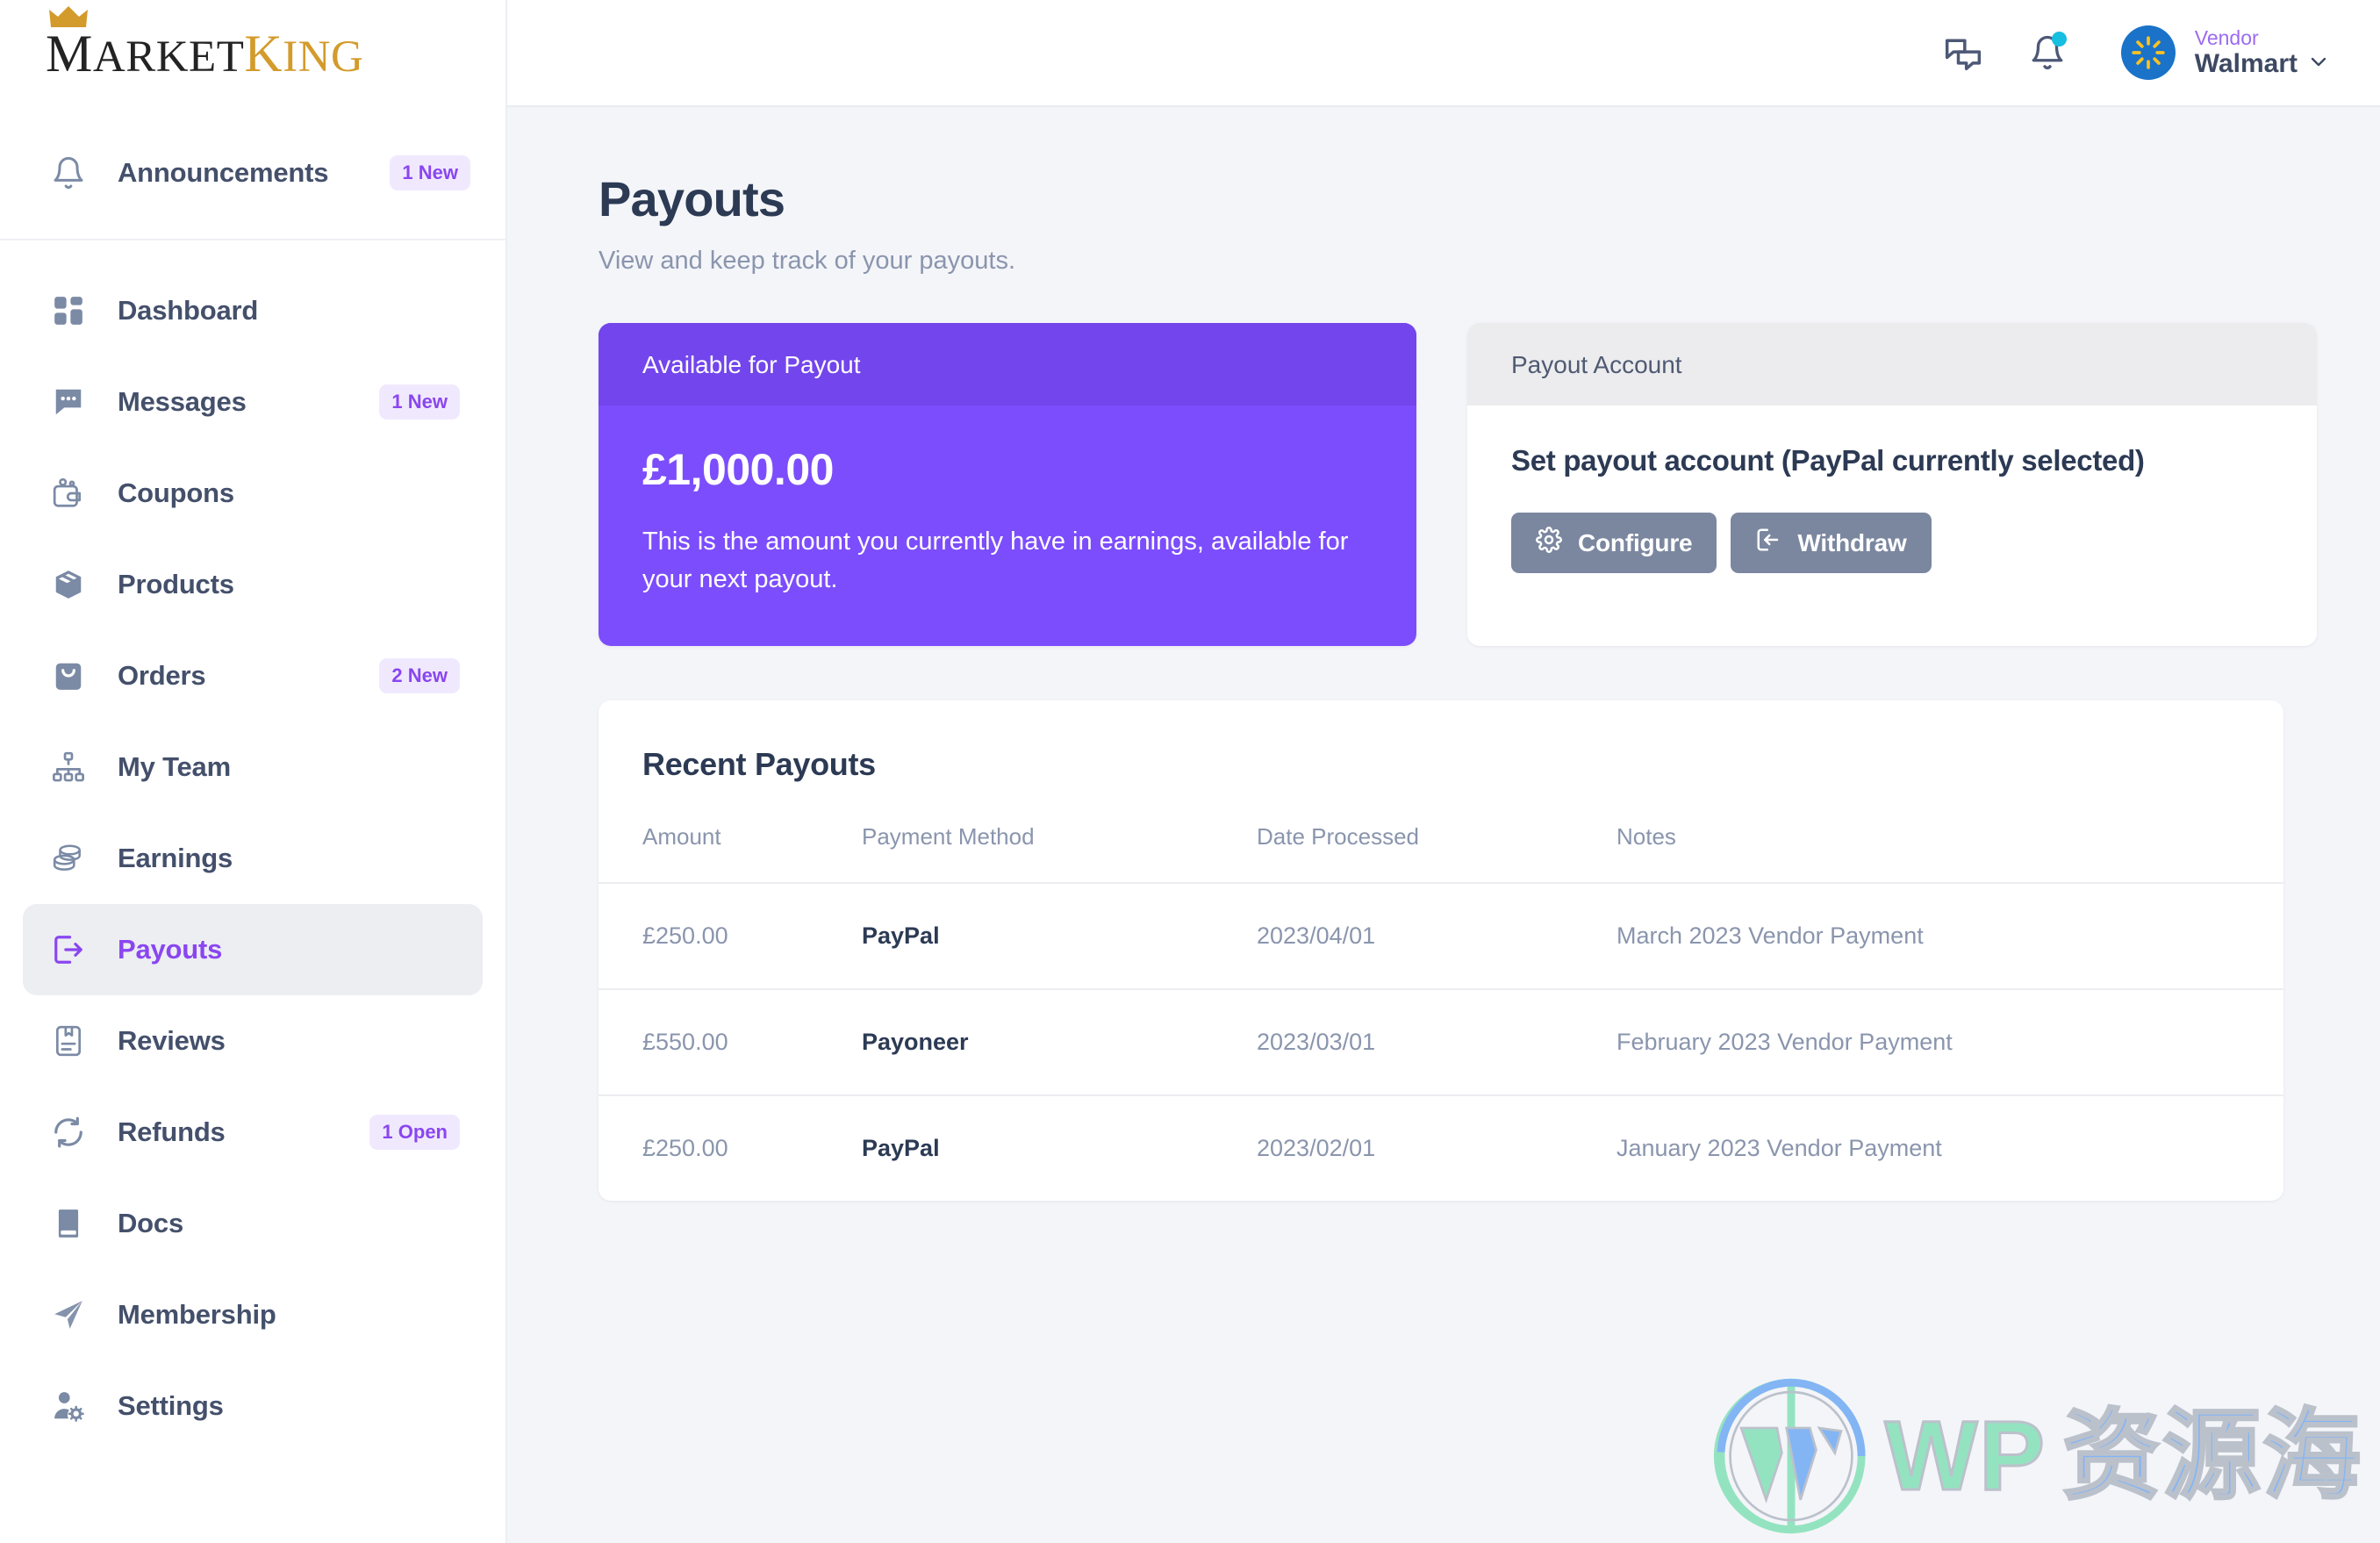 Image resolution: width=2380 pixels, height=1543 pixels. I want to click on sidebar-item-products: Products, so click(253, 585).